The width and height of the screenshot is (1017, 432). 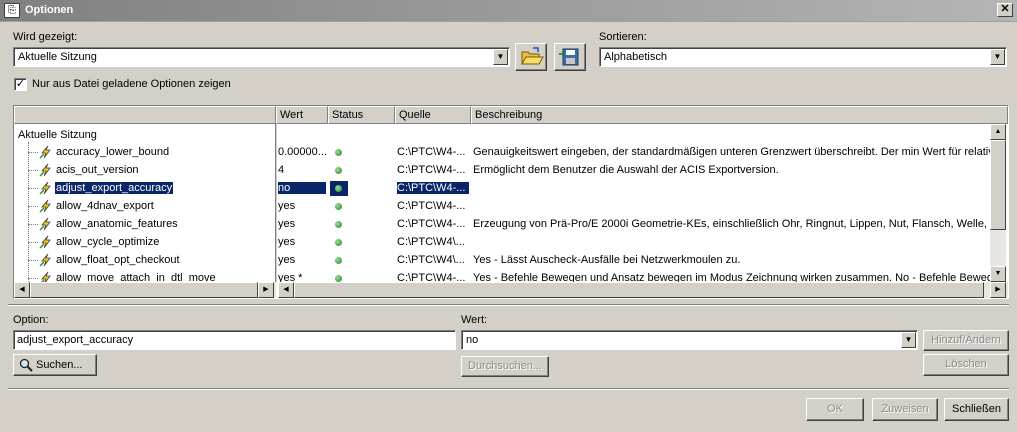 I want to click on option-value: 4, so click(x=281, y=170).